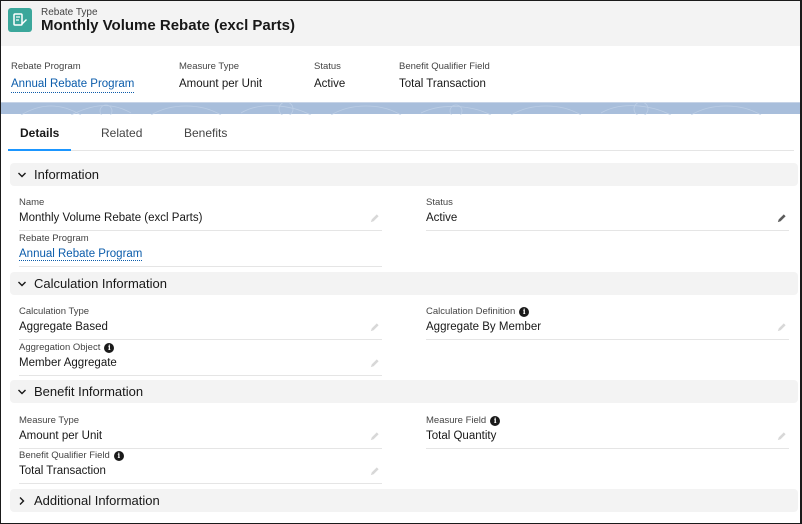 The height and width of the screenshot is (524, 802). I want to click on field-value: Amount per Unit, so click(61, 436).